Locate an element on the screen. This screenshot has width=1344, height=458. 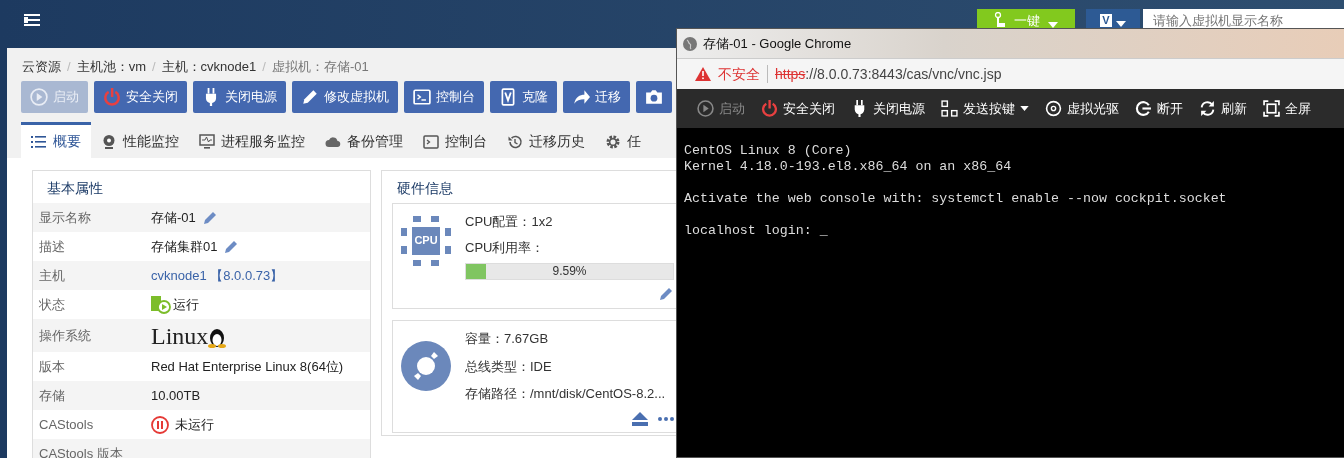
property-label: 描述 is located at coordinates (52, 246).